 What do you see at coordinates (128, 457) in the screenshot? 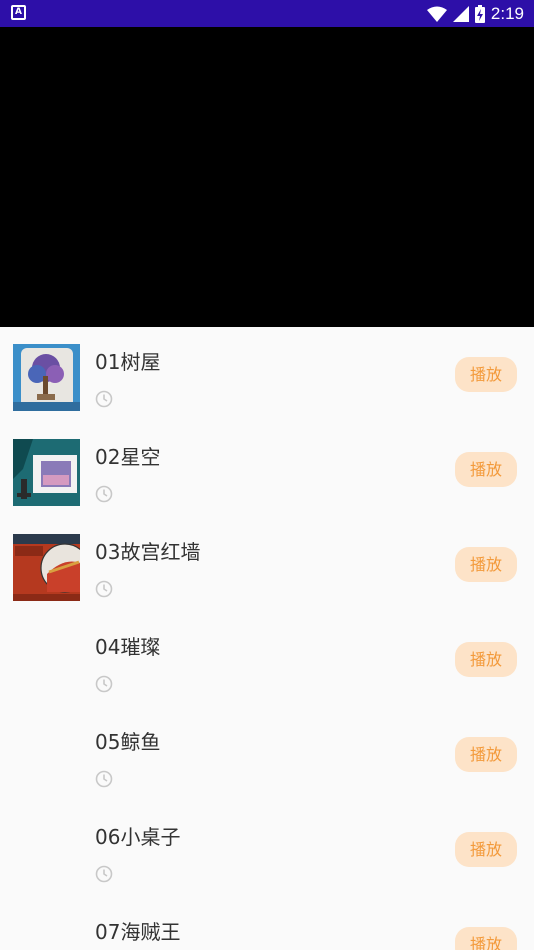
I see `item-title: 02星空` at bounding box center [128, 457].